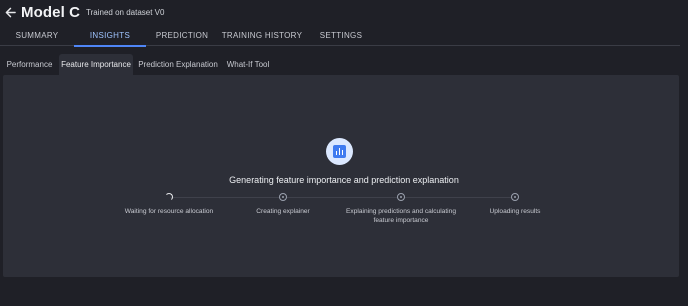 The width and height of the screenshot is (688, 306). What do you see at coordinates (169, 211) in the screenshot?
I see `step-label-resource-allocation: Waiting for resource allocation` at bounding box center [169, 211].